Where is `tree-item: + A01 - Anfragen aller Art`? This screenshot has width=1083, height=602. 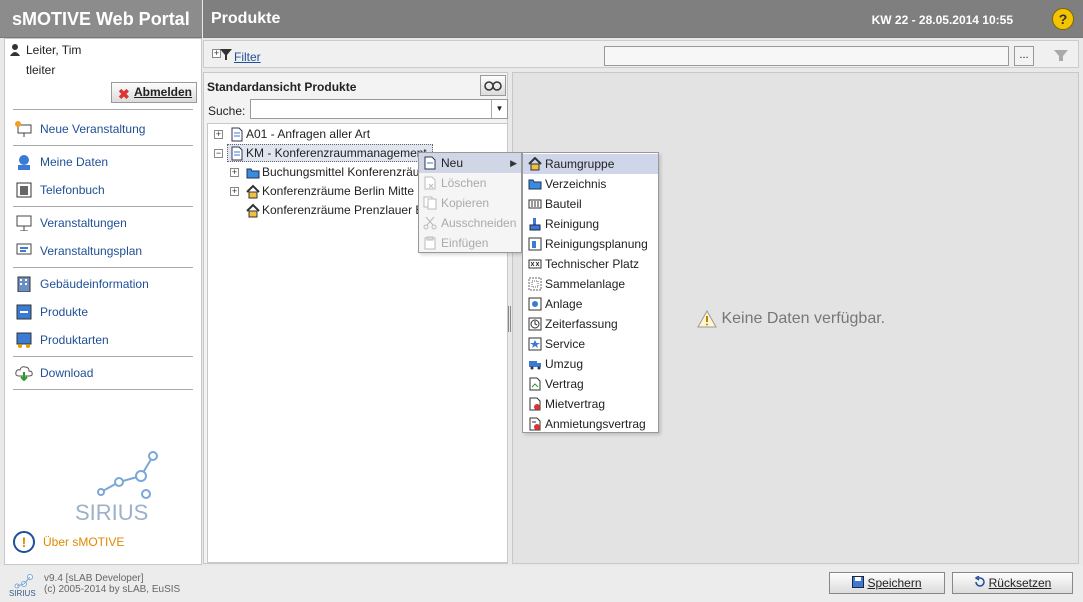
tree-item: + A01 - Anfragen aller Art is located at coordinates (353, 134).